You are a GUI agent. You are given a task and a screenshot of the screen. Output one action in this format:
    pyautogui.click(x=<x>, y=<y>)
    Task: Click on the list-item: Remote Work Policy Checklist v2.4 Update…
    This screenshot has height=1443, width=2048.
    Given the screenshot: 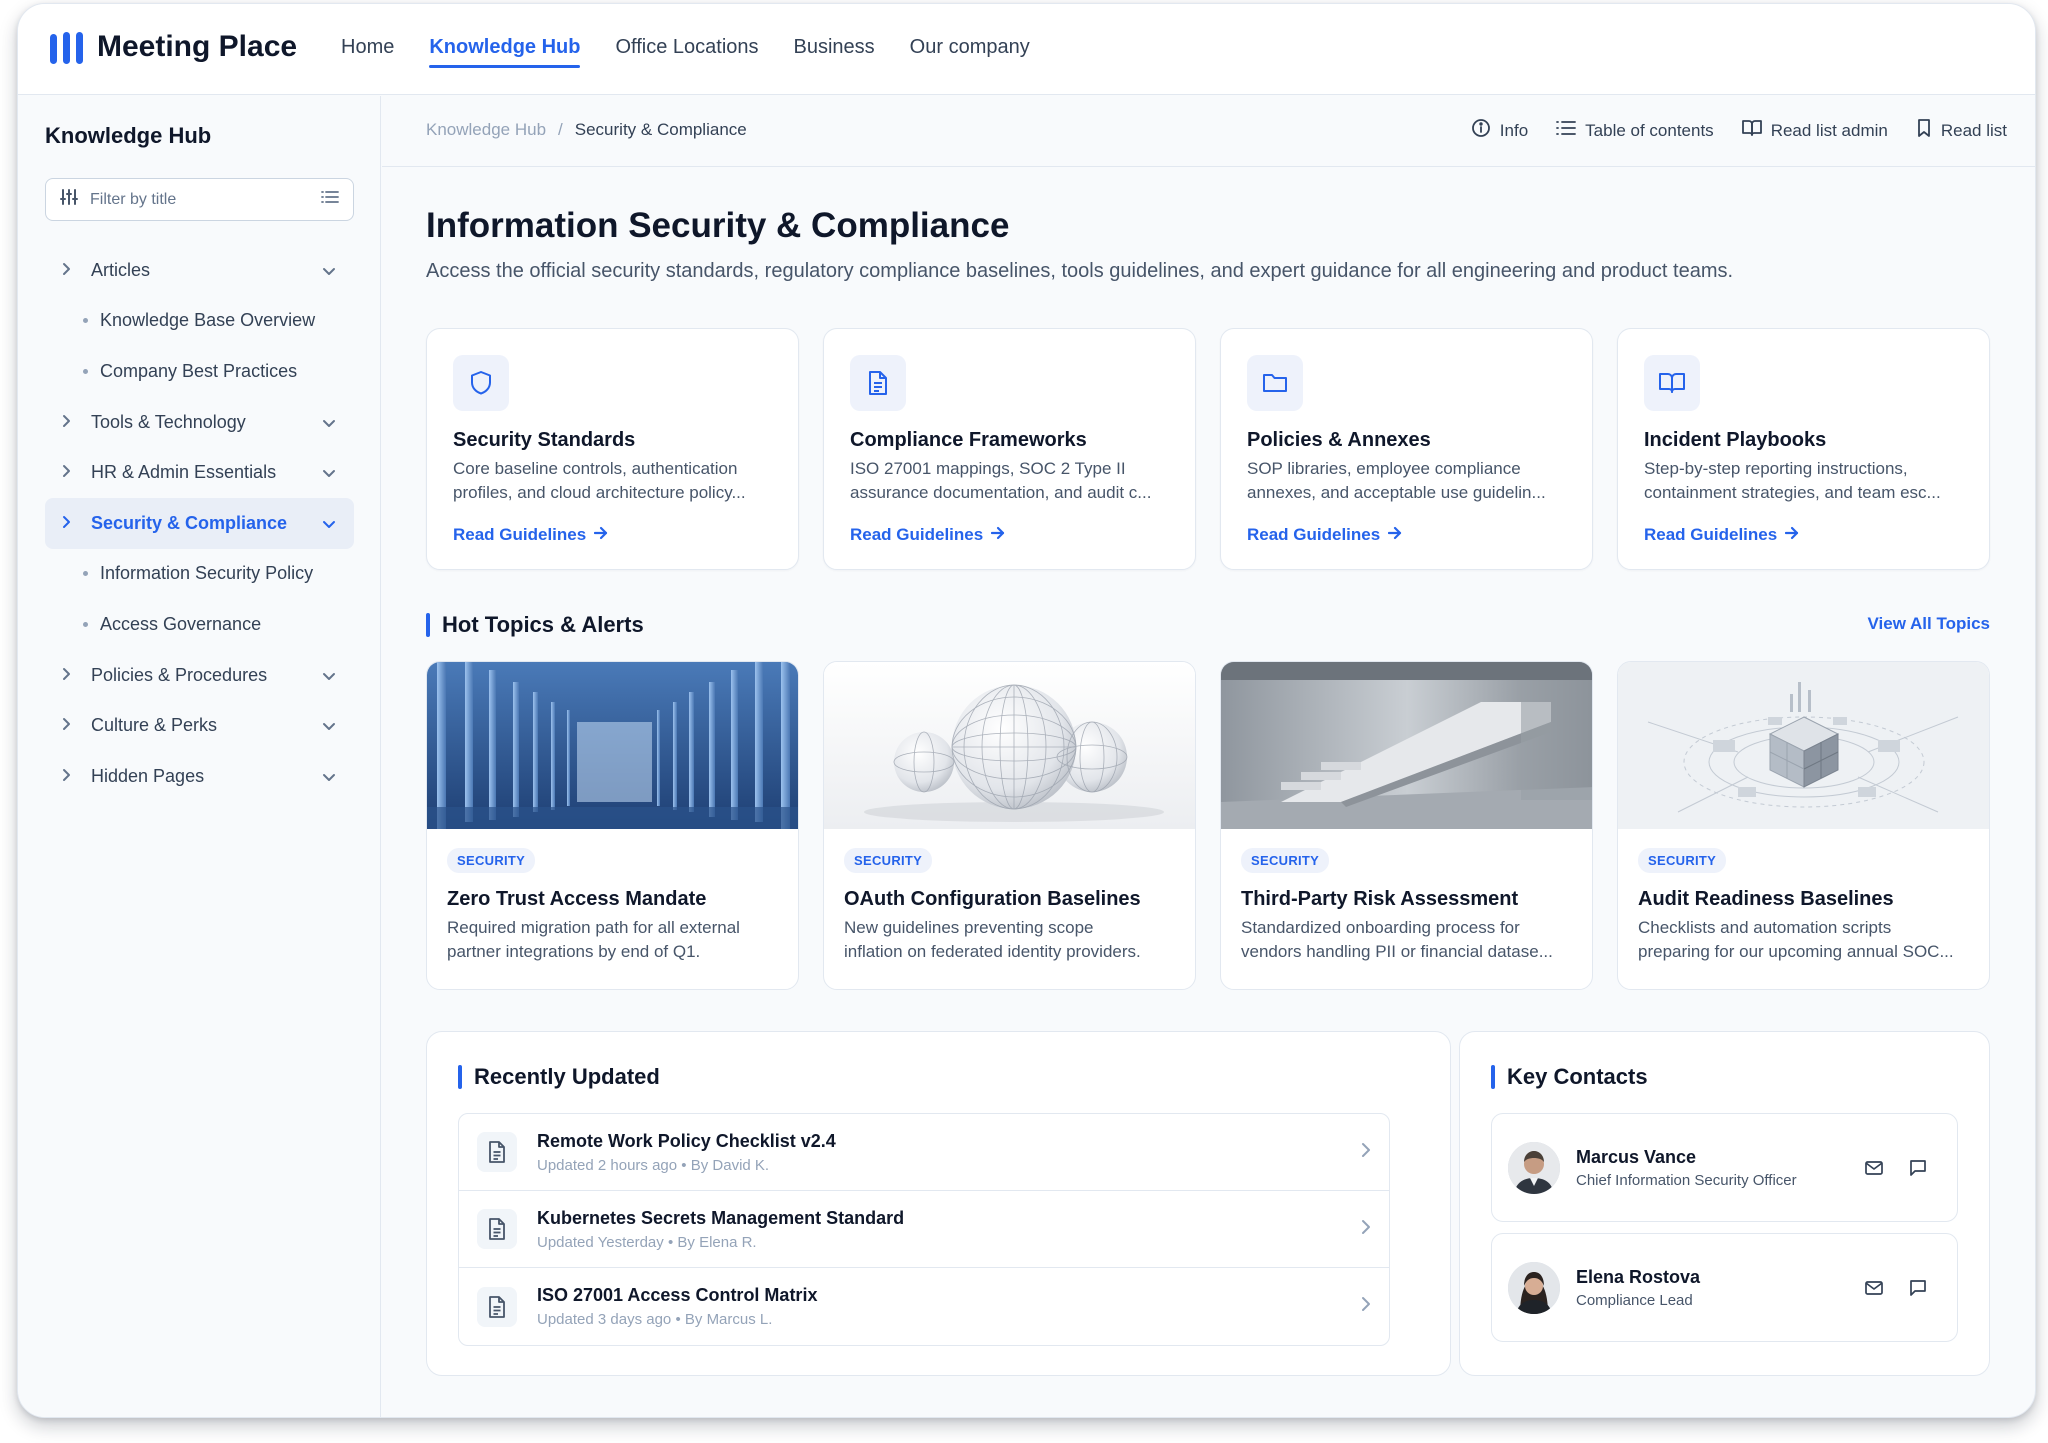 What is the action you would take?
    pyautogui.click(x=924, y=1152)
    